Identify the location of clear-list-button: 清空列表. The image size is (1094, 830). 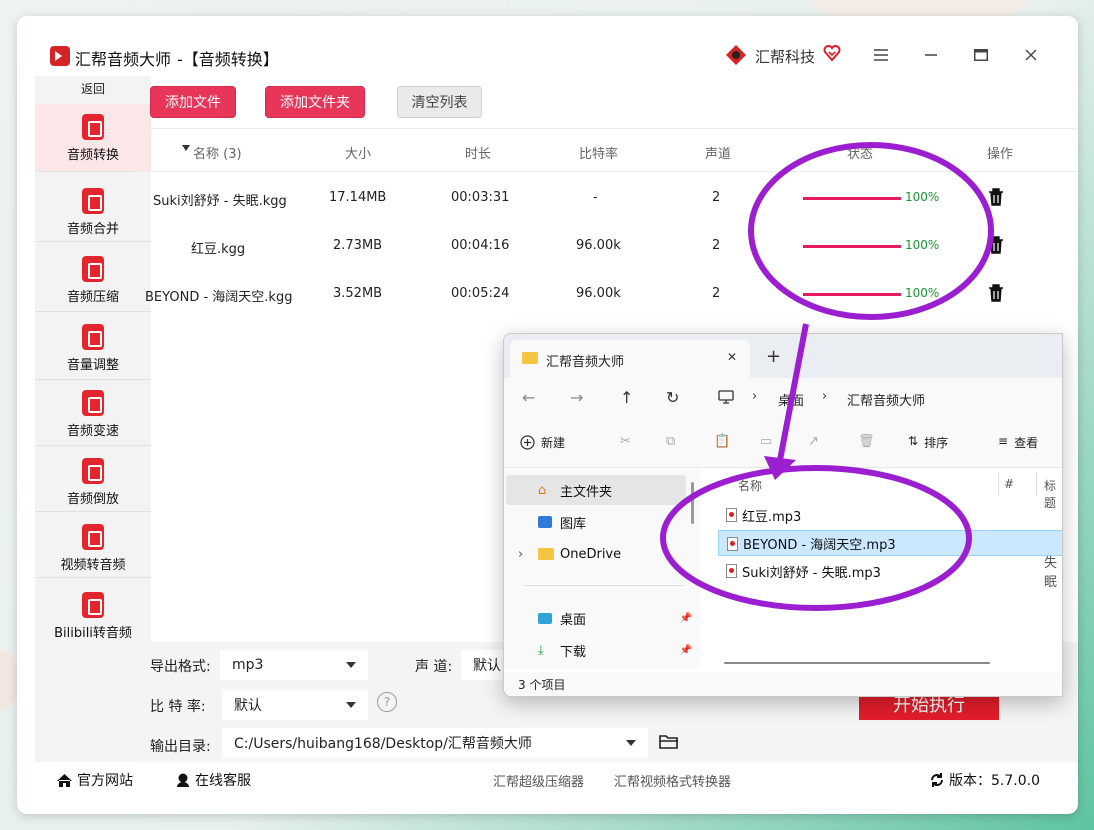
(439, 102).